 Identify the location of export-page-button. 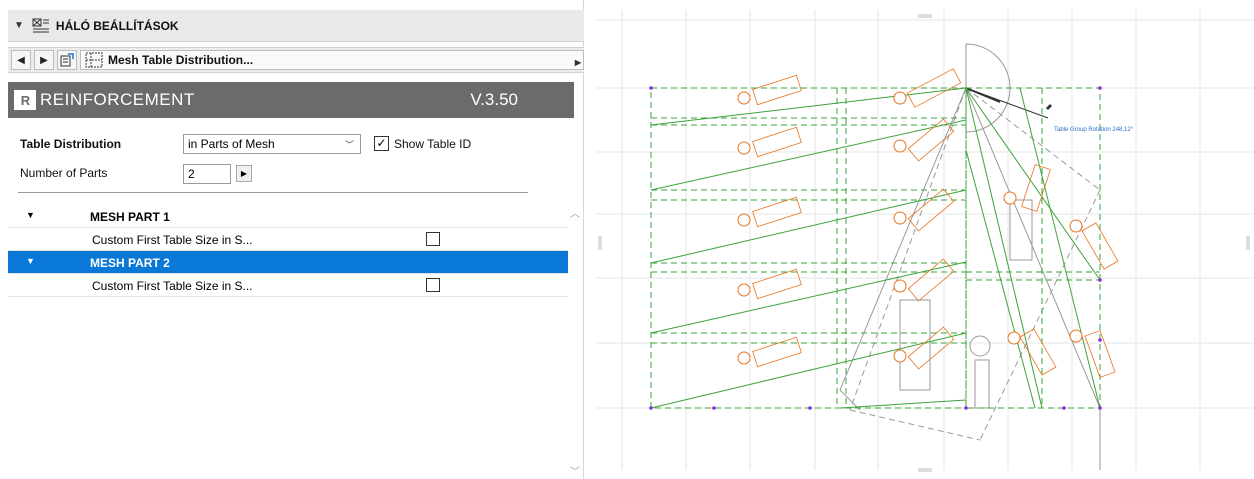
(67, 60).